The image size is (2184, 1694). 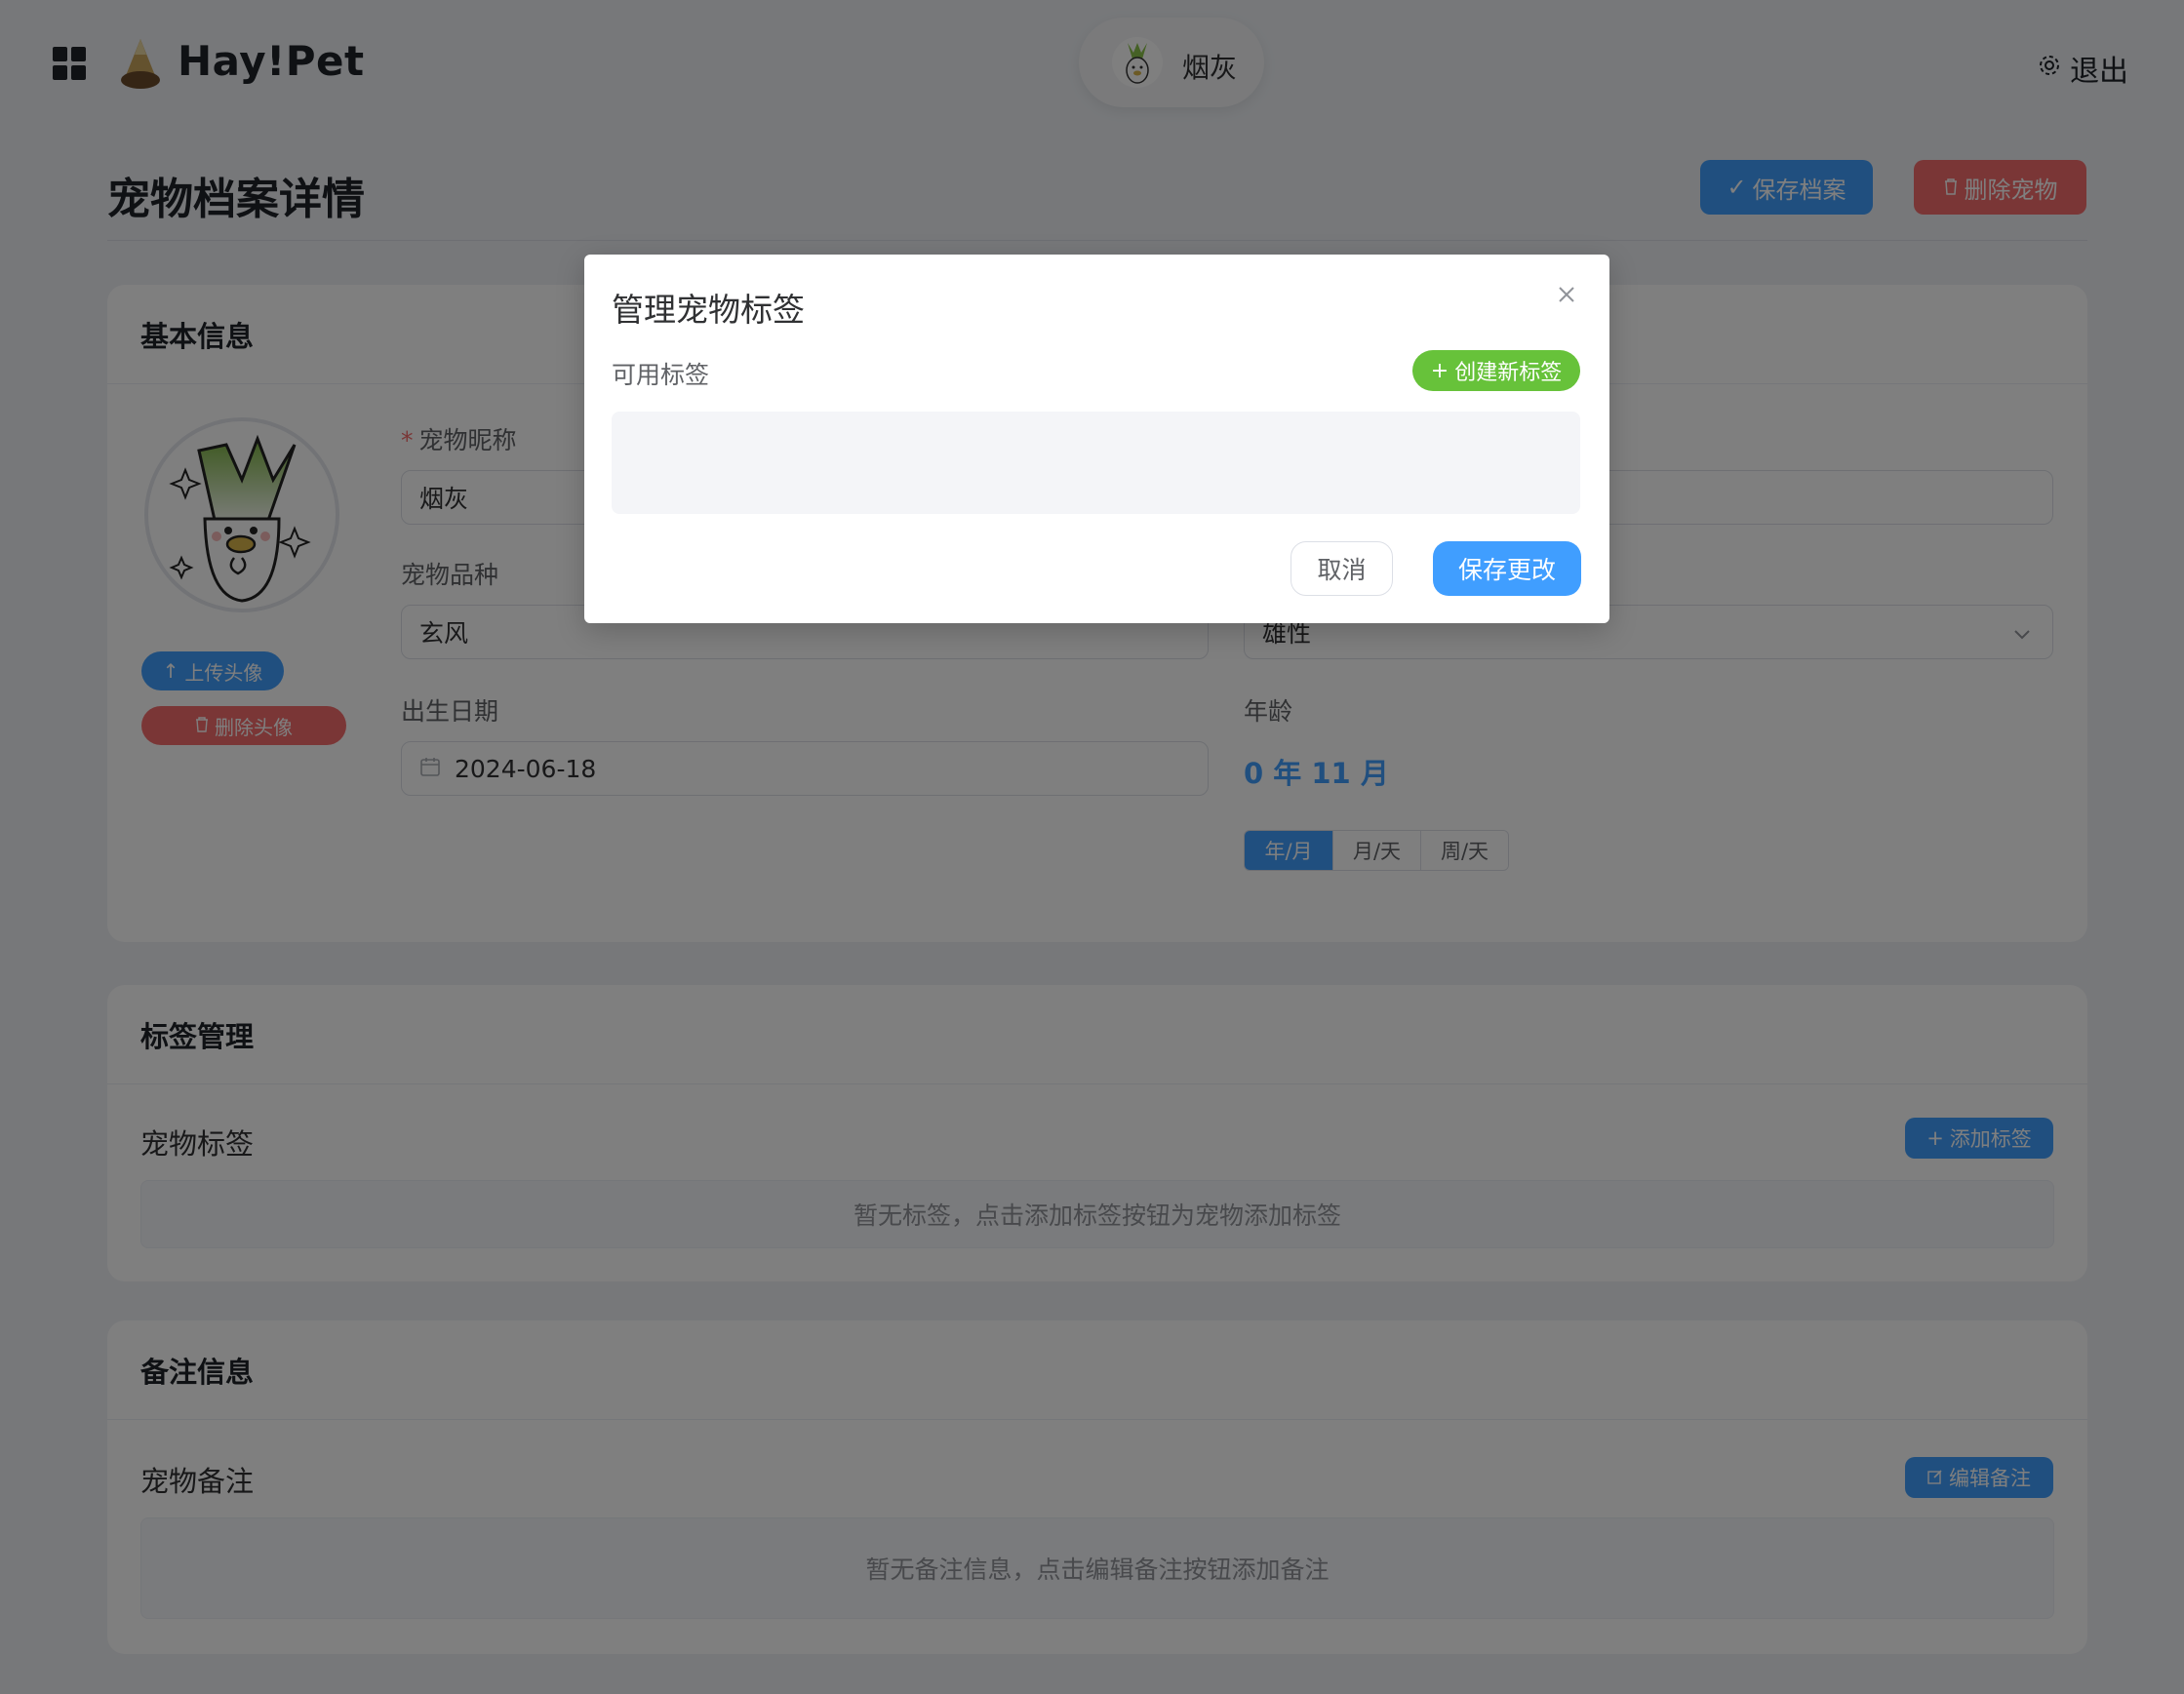 I want to click on manage-tags-dialog: 管理宠物标签 可用标签 + 创建新标签 取消 保存更改, so click(x=1096, y=439).